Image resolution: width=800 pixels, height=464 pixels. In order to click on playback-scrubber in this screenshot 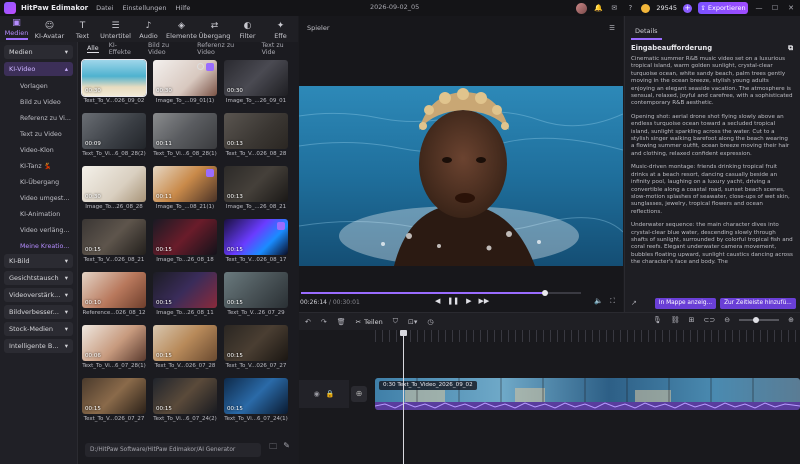, I will do `click(441, 293)`.